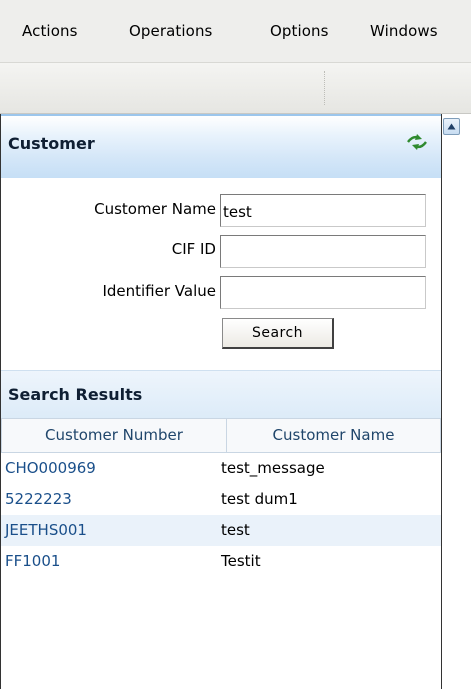  Describe the element at coordinates (51, 143) in the screenshot. I see `panel-title: Customer` at that location.